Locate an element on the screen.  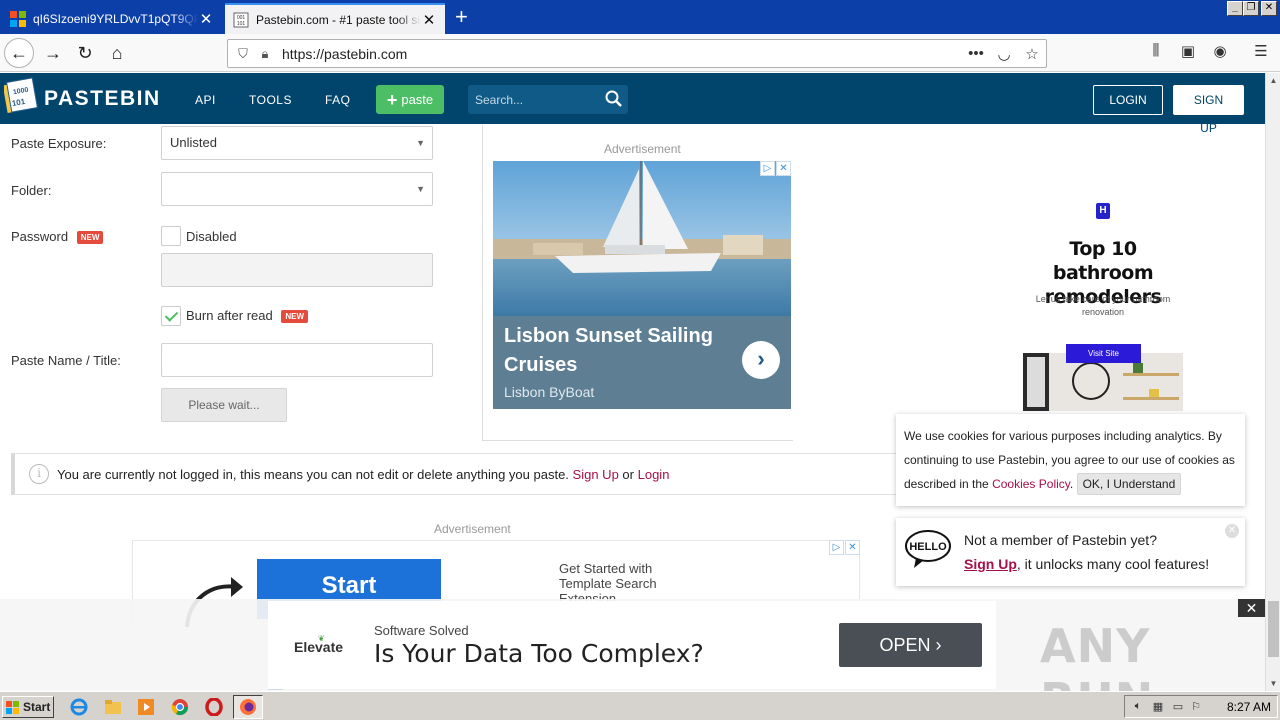
burn-after-read-label: Burn after read NEW is located at coordinates (247, 315).